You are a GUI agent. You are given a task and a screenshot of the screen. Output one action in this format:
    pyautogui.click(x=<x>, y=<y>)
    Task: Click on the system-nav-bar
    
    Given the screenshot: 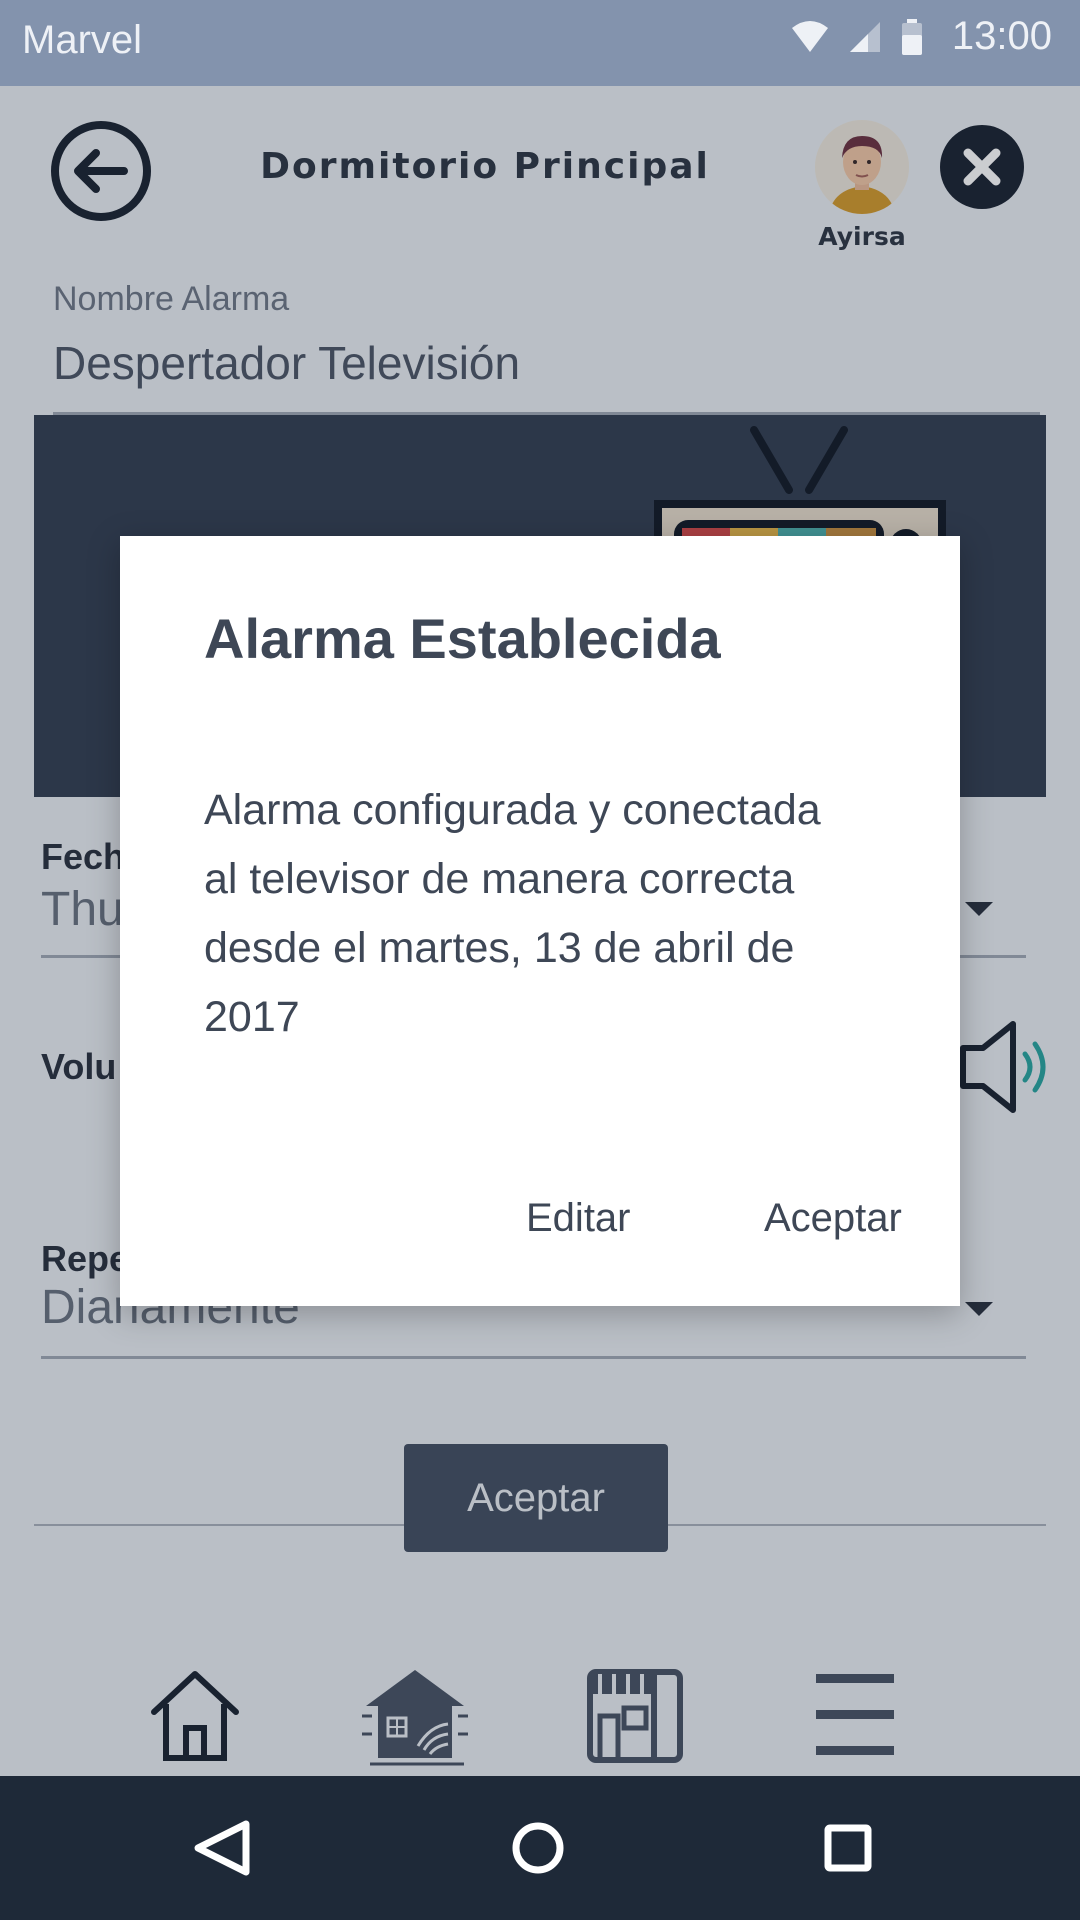 What is the action you would take?
    pyautogui.click(x=540, y=1848)
    